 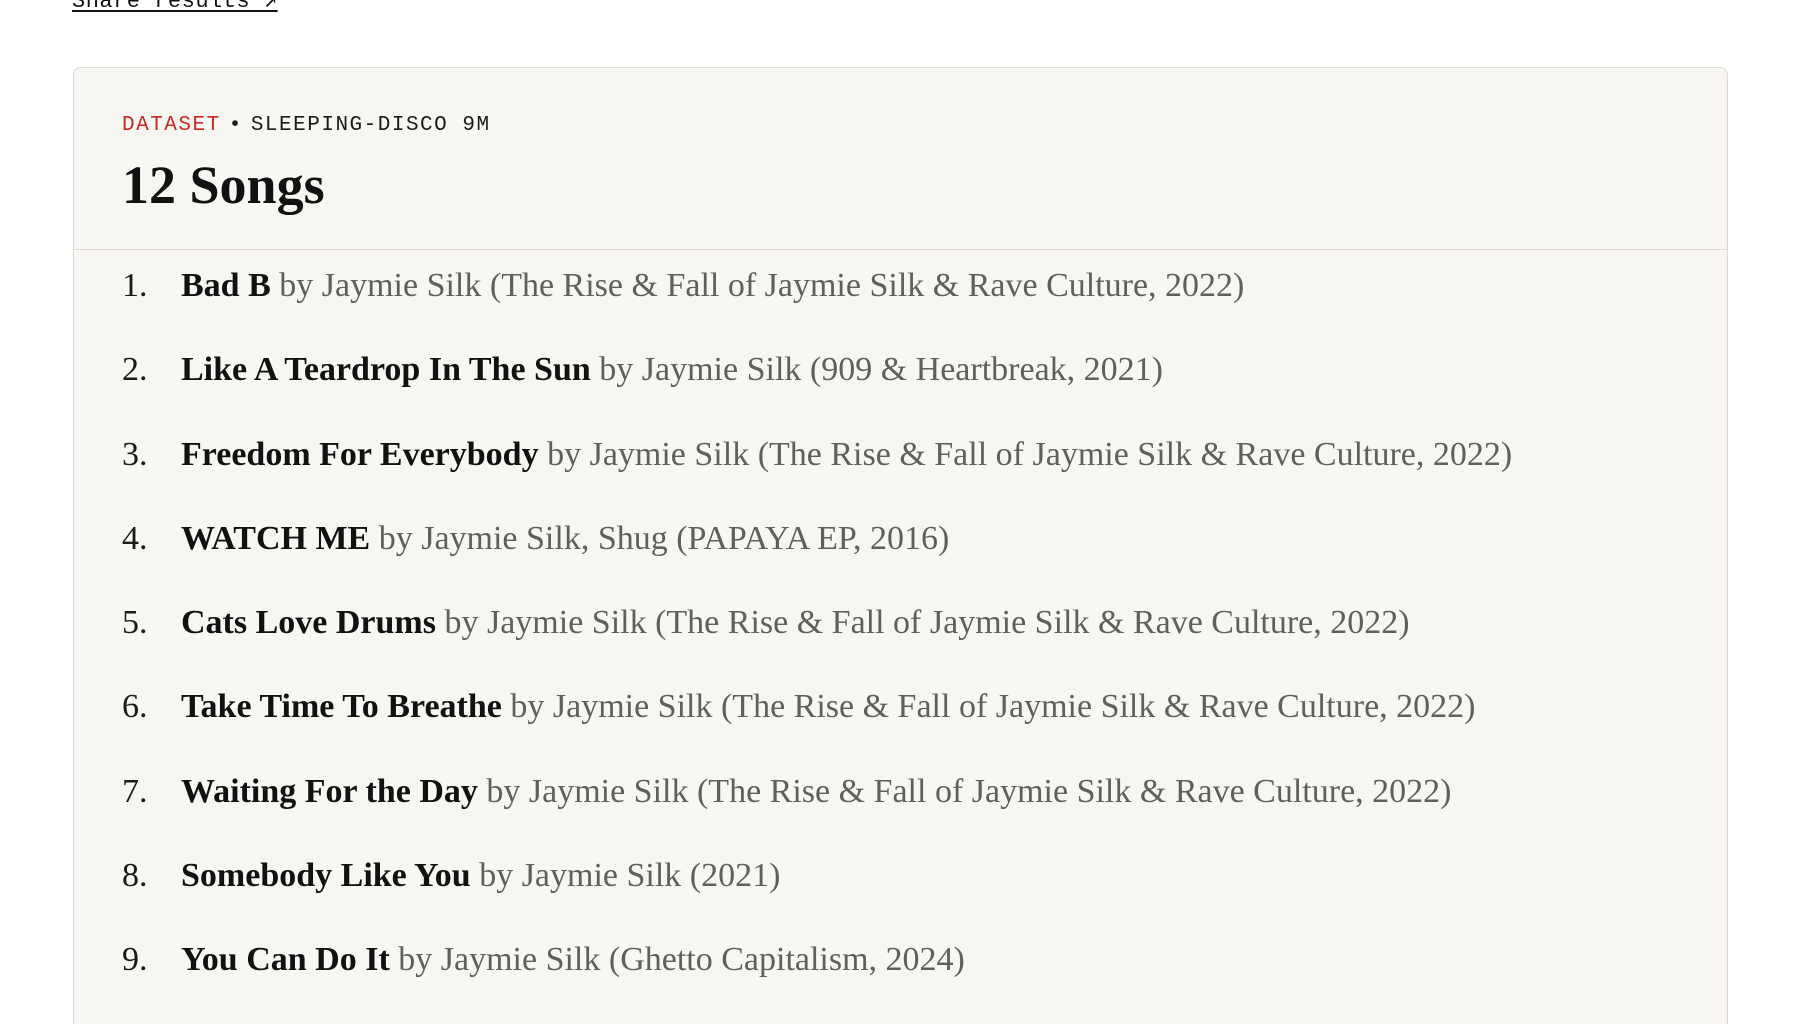 What do you see at coordinates (135, 454) in the screenshot?
I see `song-number: 3.` at bounding box center [135, 454].